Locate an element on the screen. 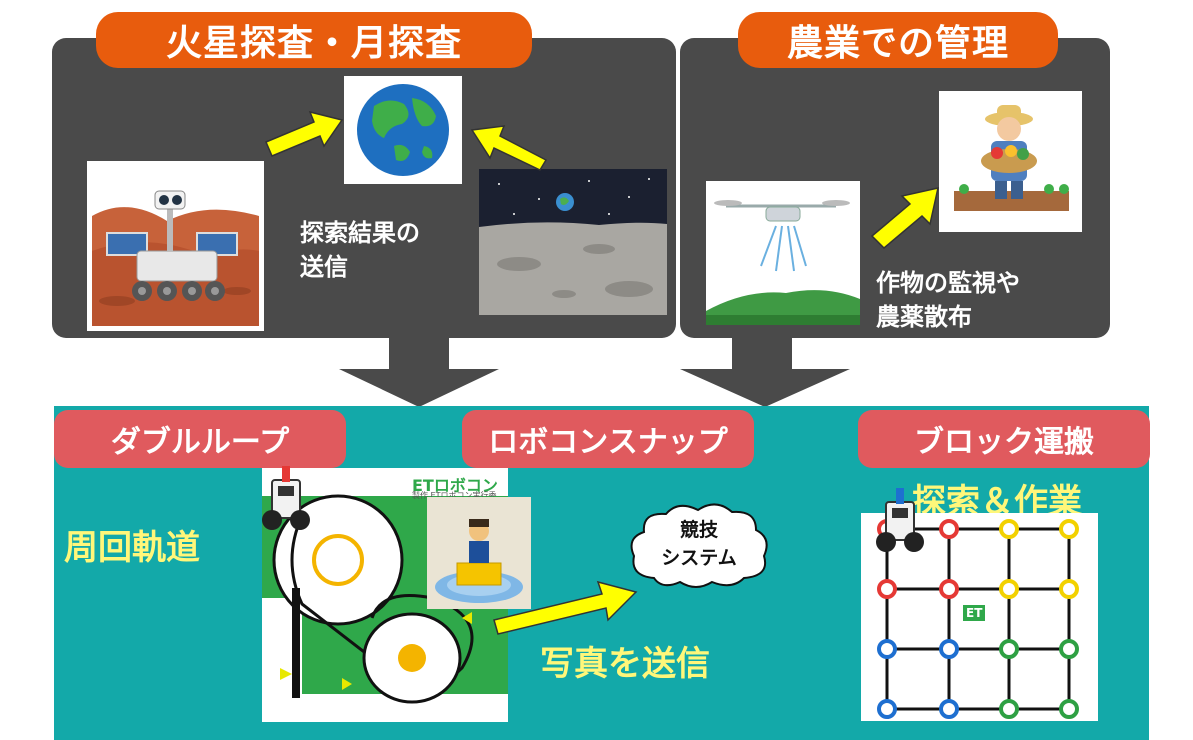 This screenshot has width=1193, height=740. mars-rover-illustration is located at coordinates (175, 246).